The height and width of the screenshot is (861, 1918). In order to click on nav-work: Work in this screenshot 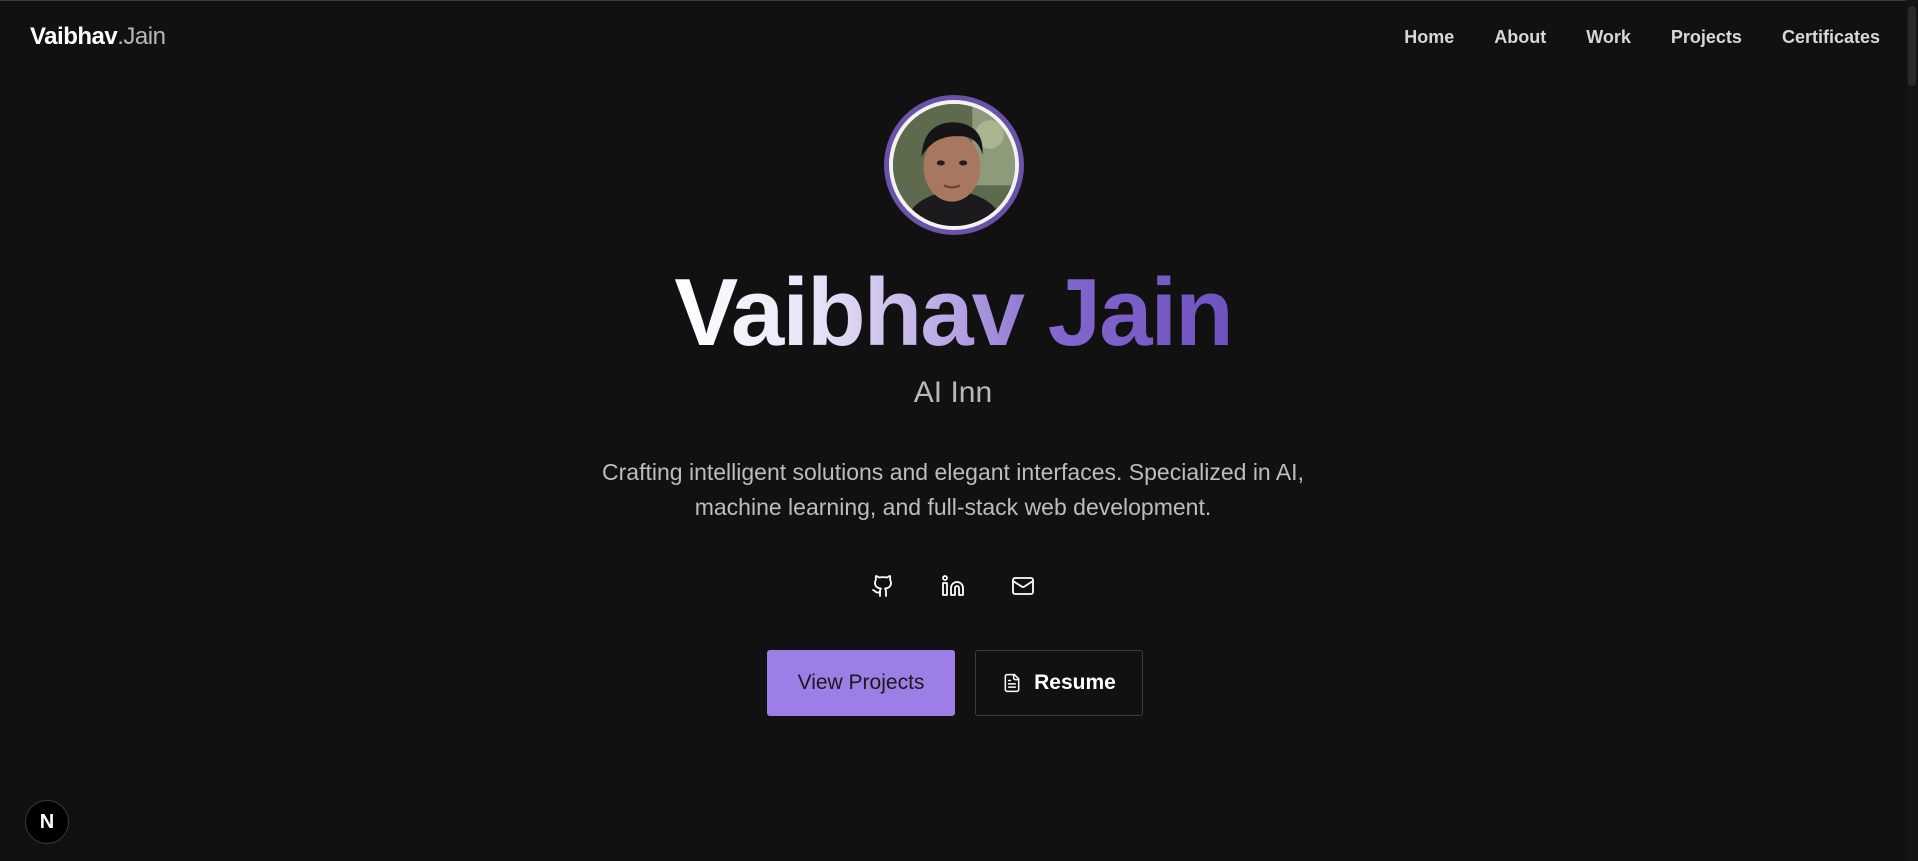, I will do `click(1608, 37)`.